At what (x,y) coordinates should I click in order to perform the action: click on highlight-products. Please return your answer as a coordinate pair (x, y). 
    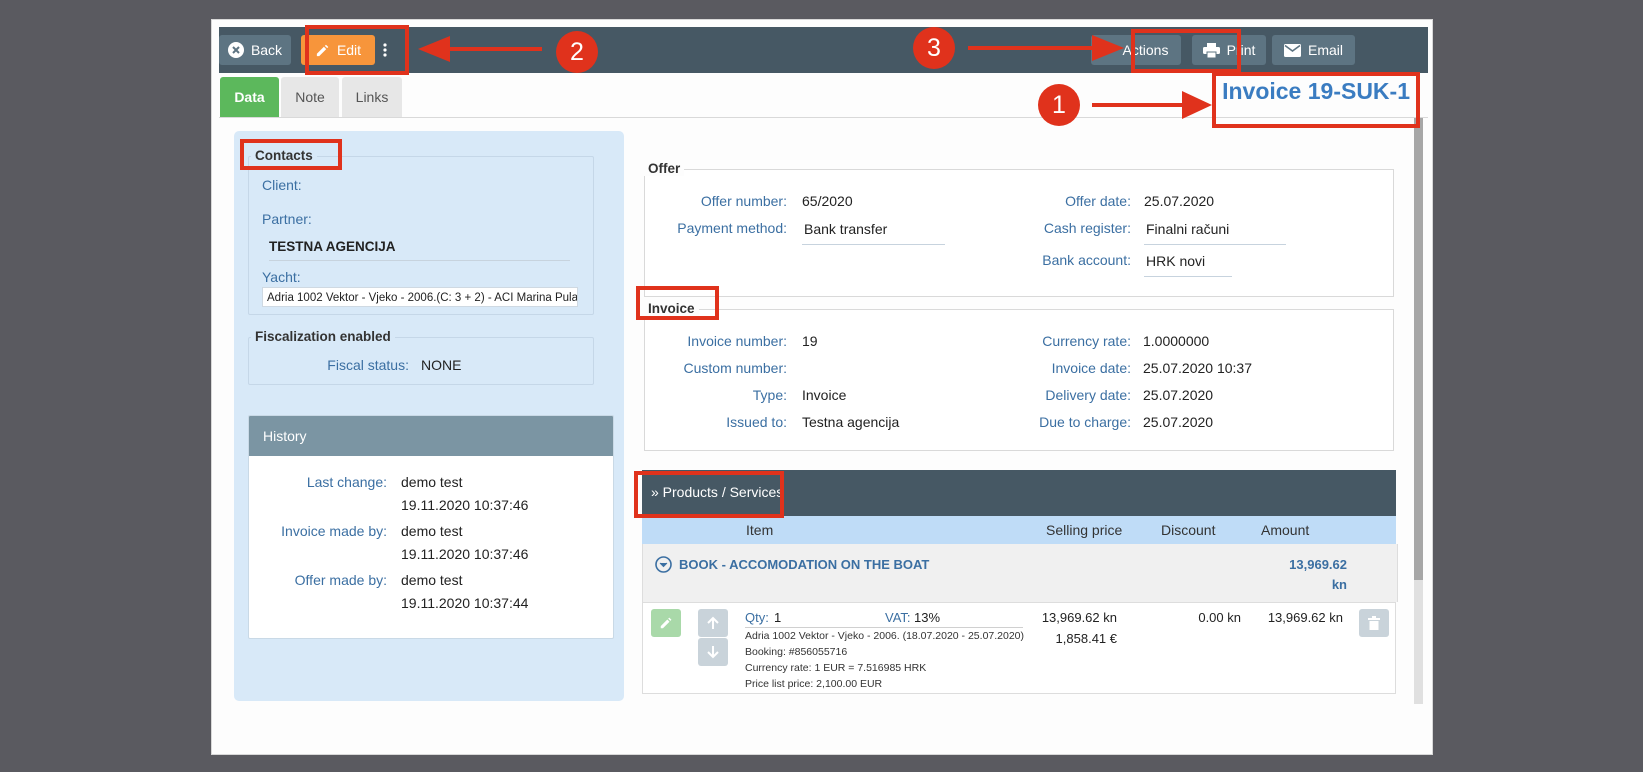
    Looking at the image, I should click on (709, 494).